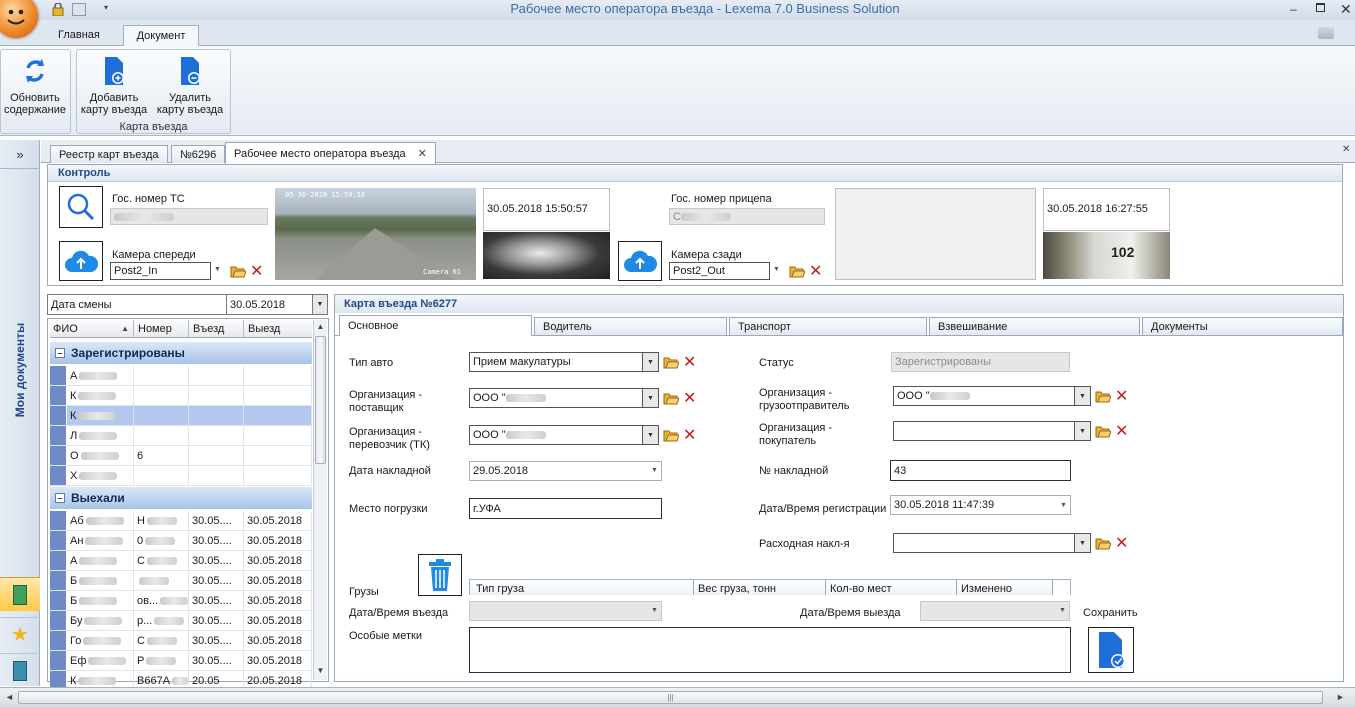  I want to click on add-card-button: Добавить карту въезда, so click(114, 86).